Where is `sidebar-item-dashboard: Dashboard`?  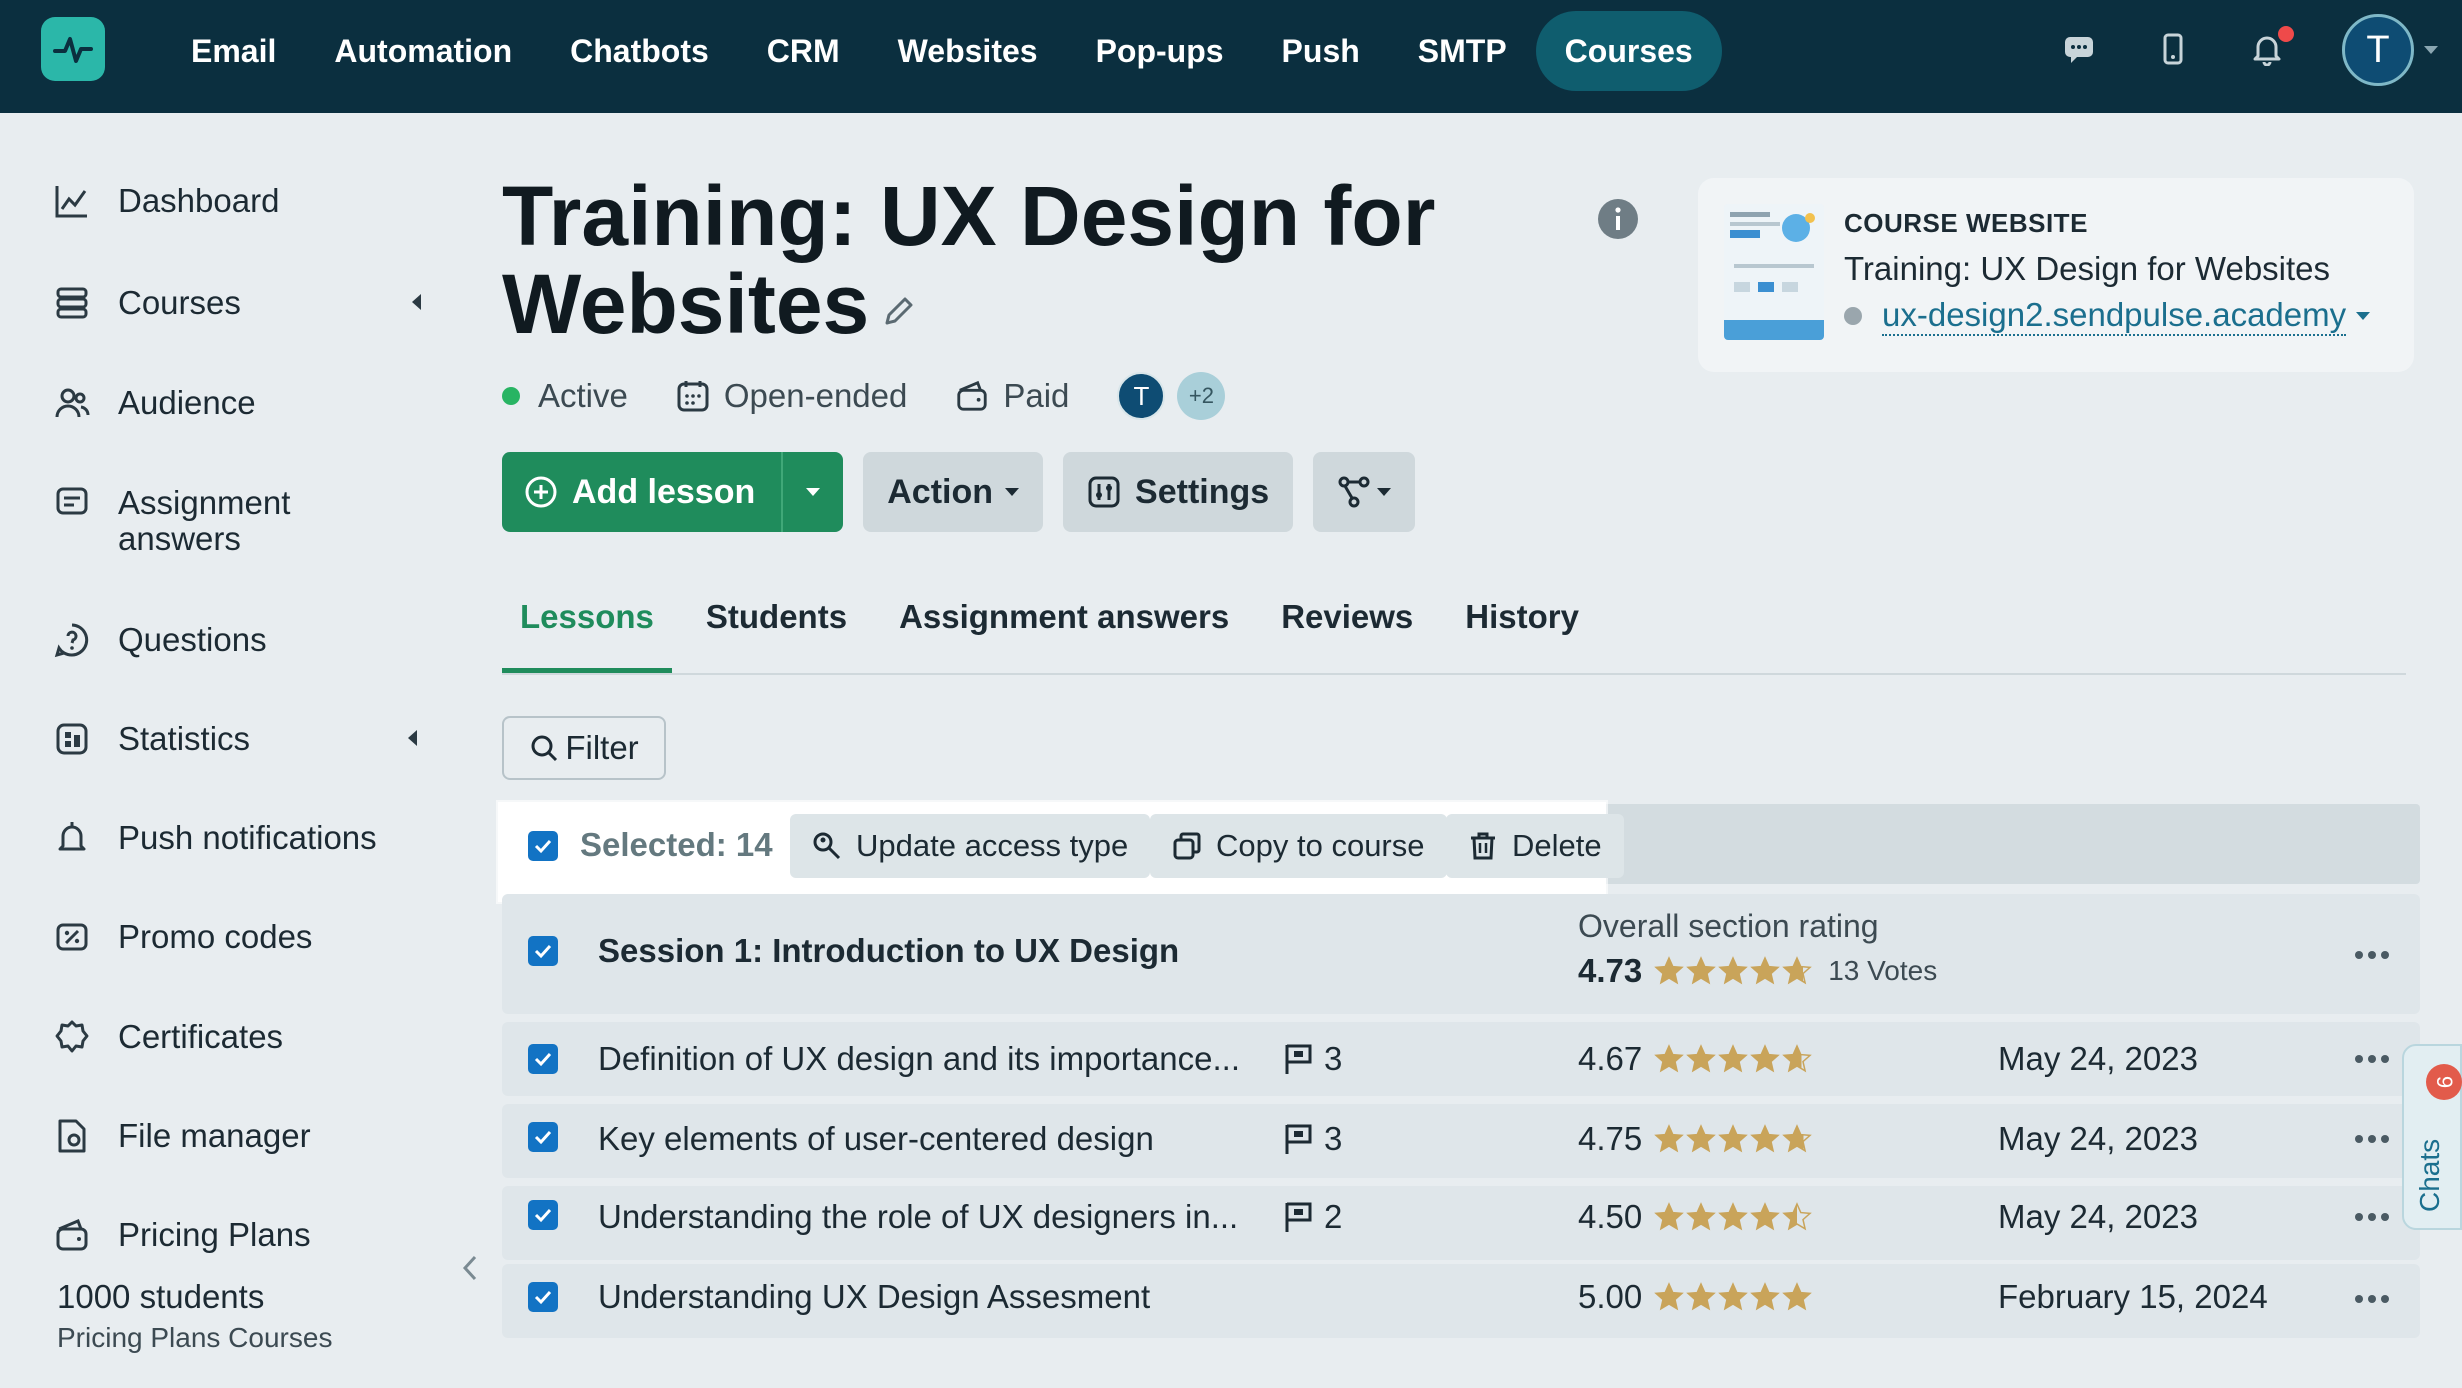
sidebar-item-dashboard: Dashboard is located at coordinates (166, 201).